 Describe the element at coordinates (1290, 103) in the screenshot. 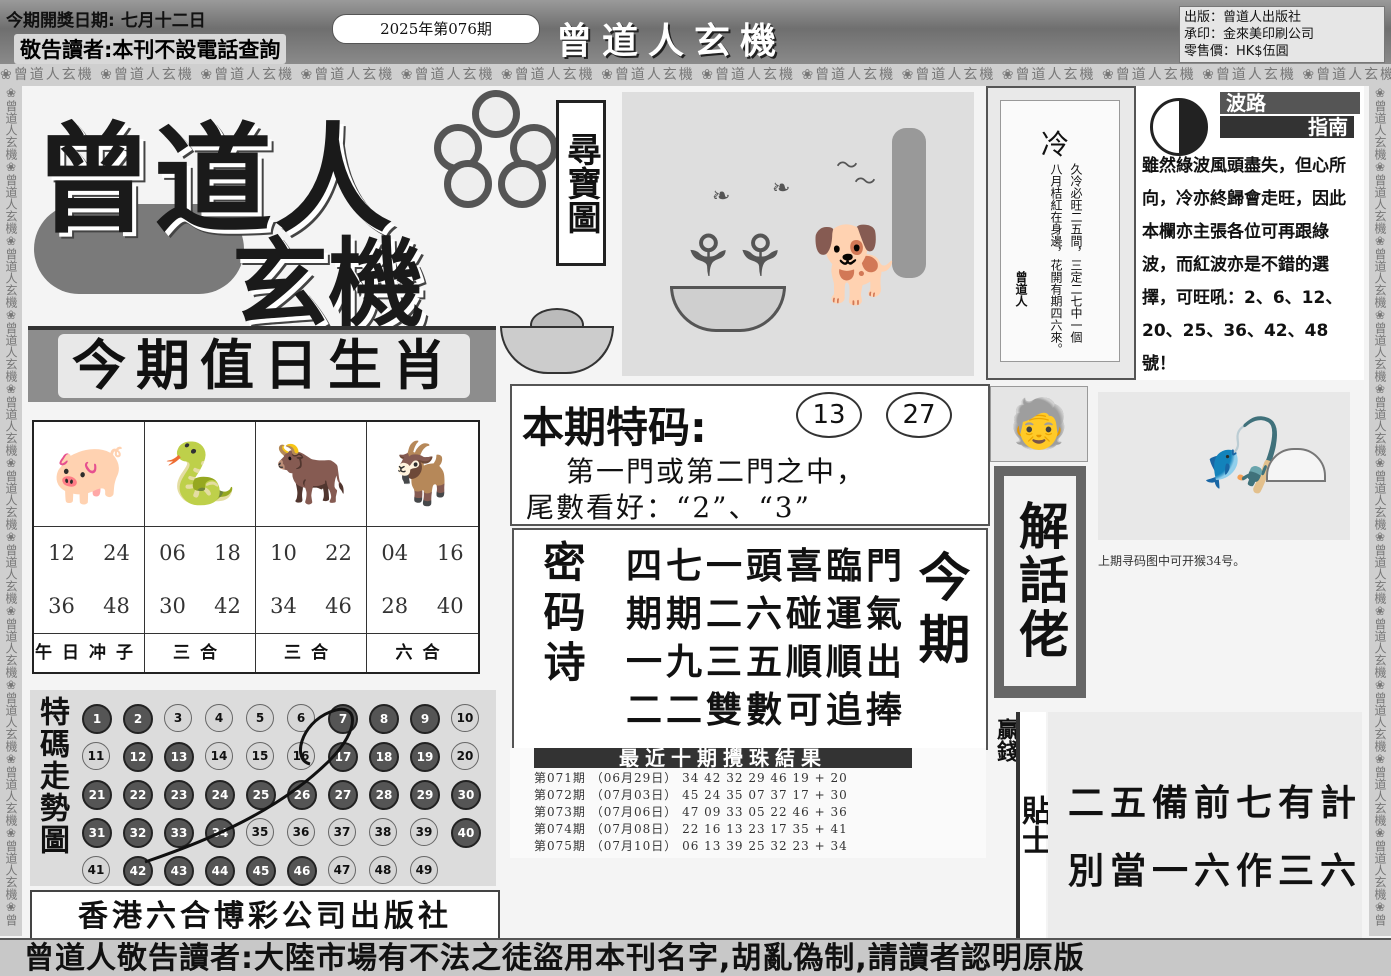

I see `wave-guide-title: 波路` at that location.